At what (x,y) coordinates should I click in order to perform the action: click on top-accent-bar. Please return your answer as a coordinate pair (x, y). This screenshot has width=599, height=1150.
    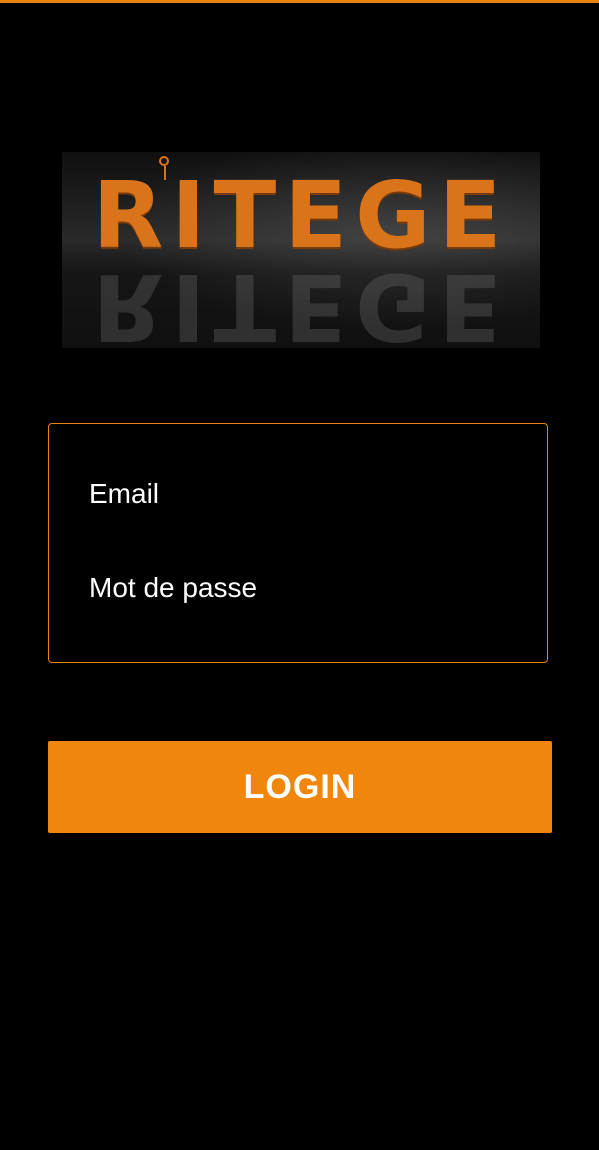
    Looking at the image, I should click on (299, 1).